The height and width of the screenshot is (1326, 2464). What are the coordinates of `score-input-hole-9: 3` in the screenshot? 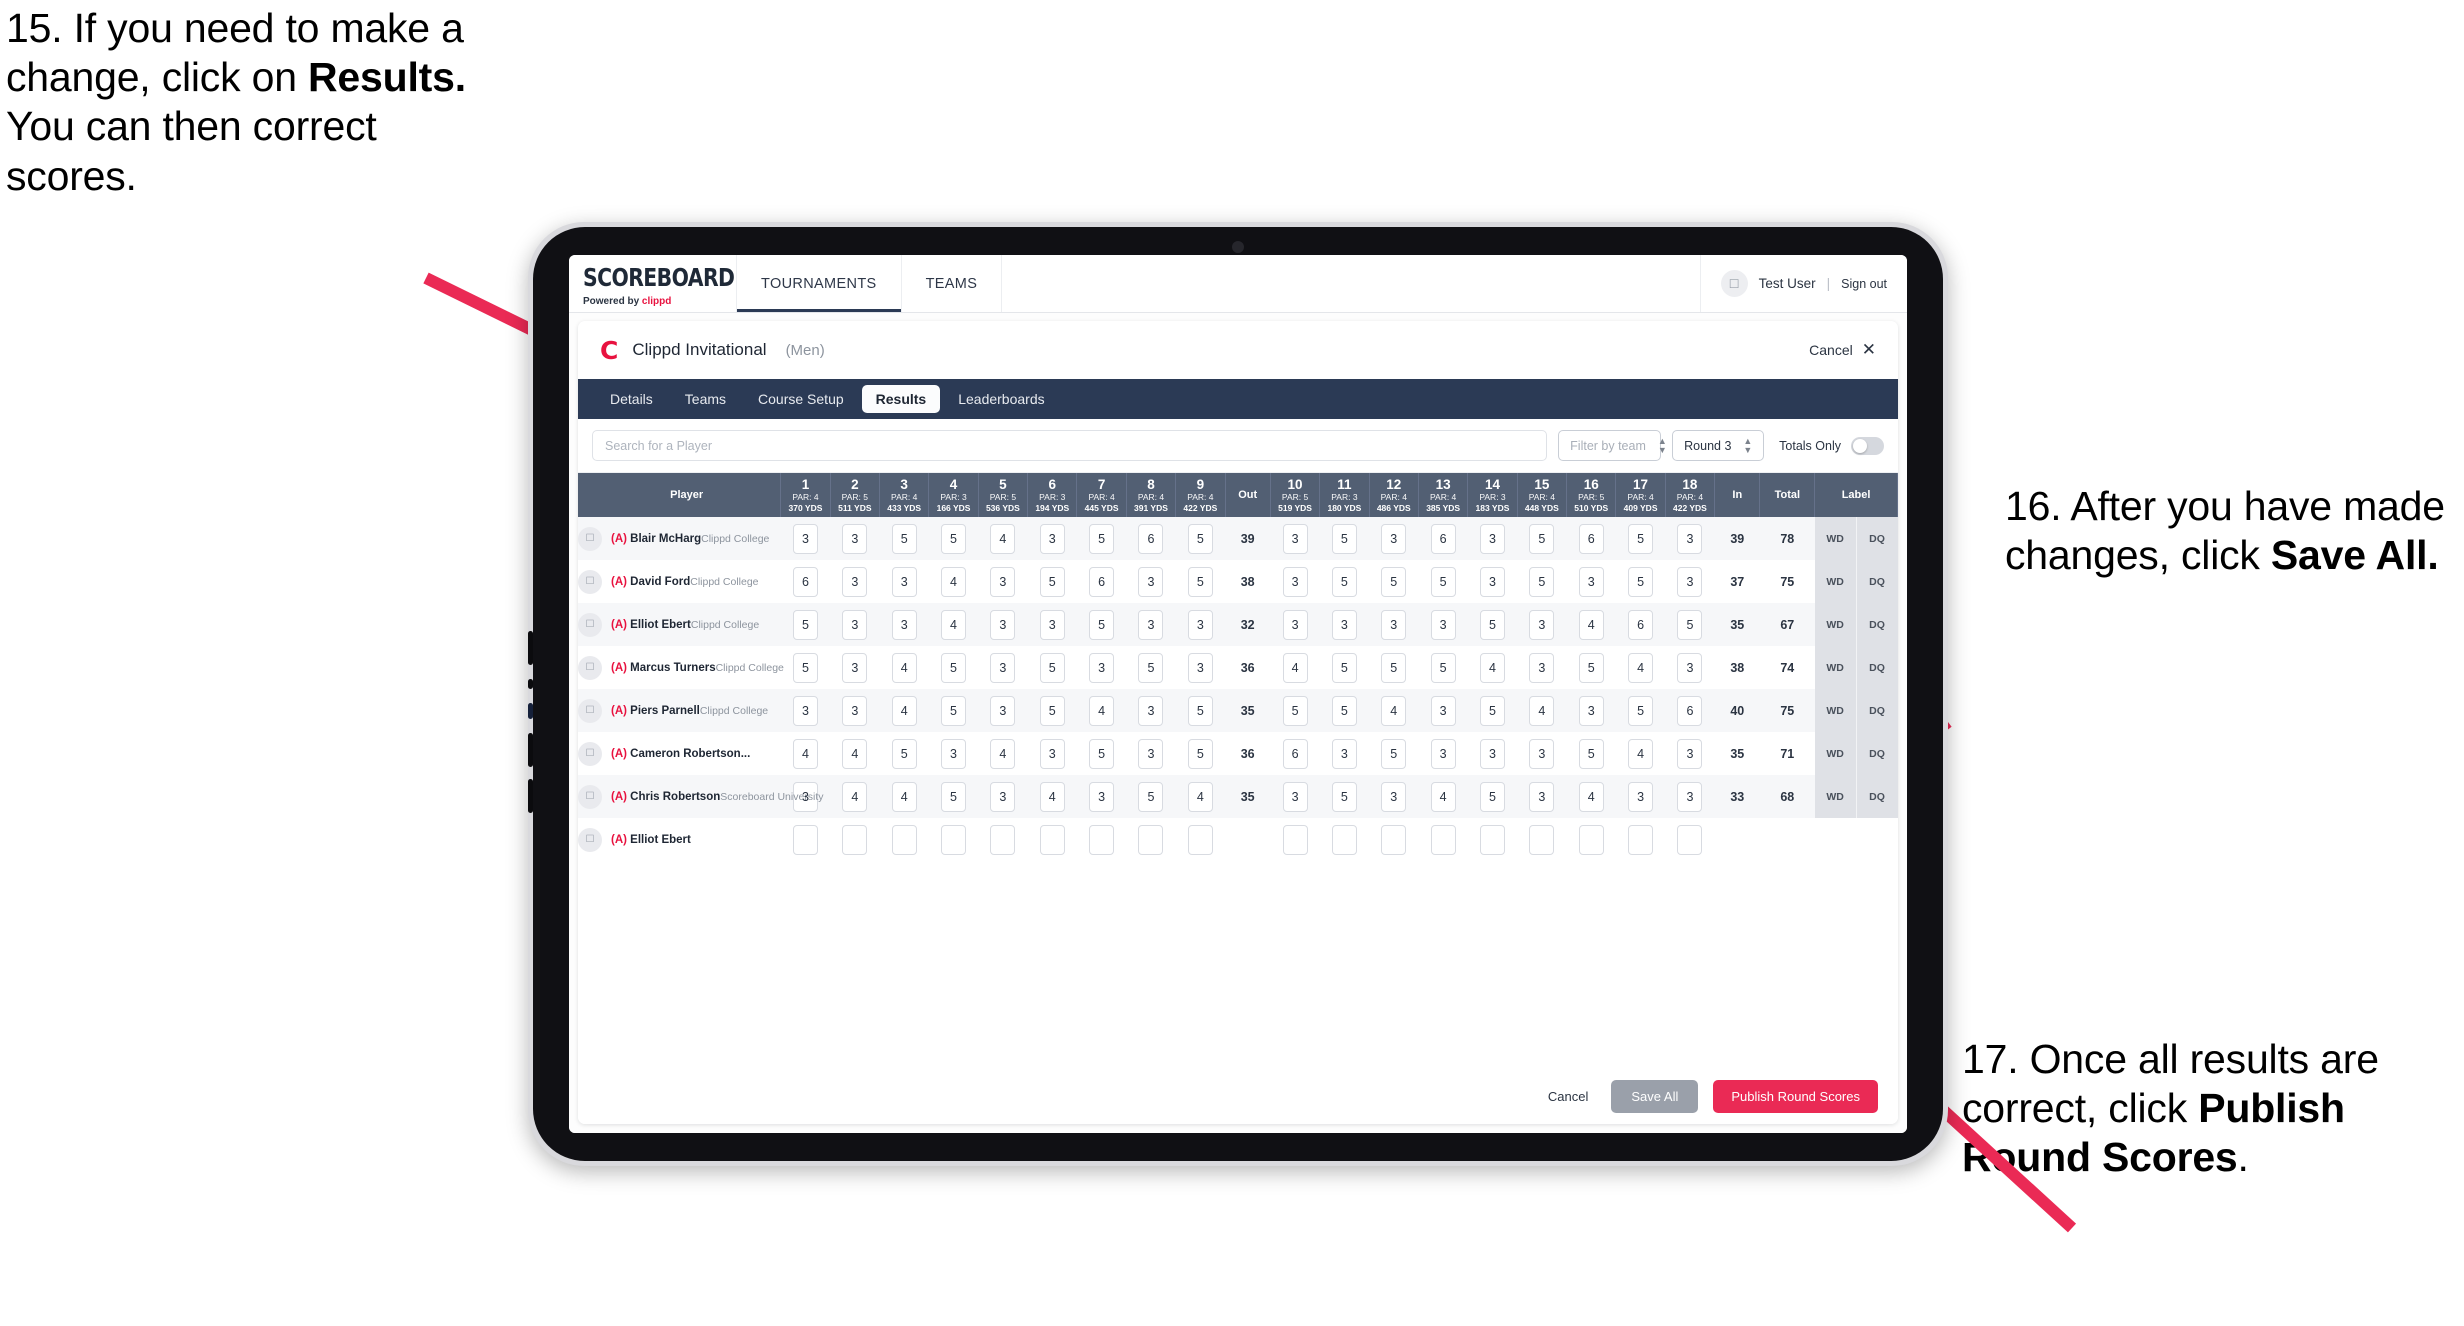 It's located at (1200, 624).